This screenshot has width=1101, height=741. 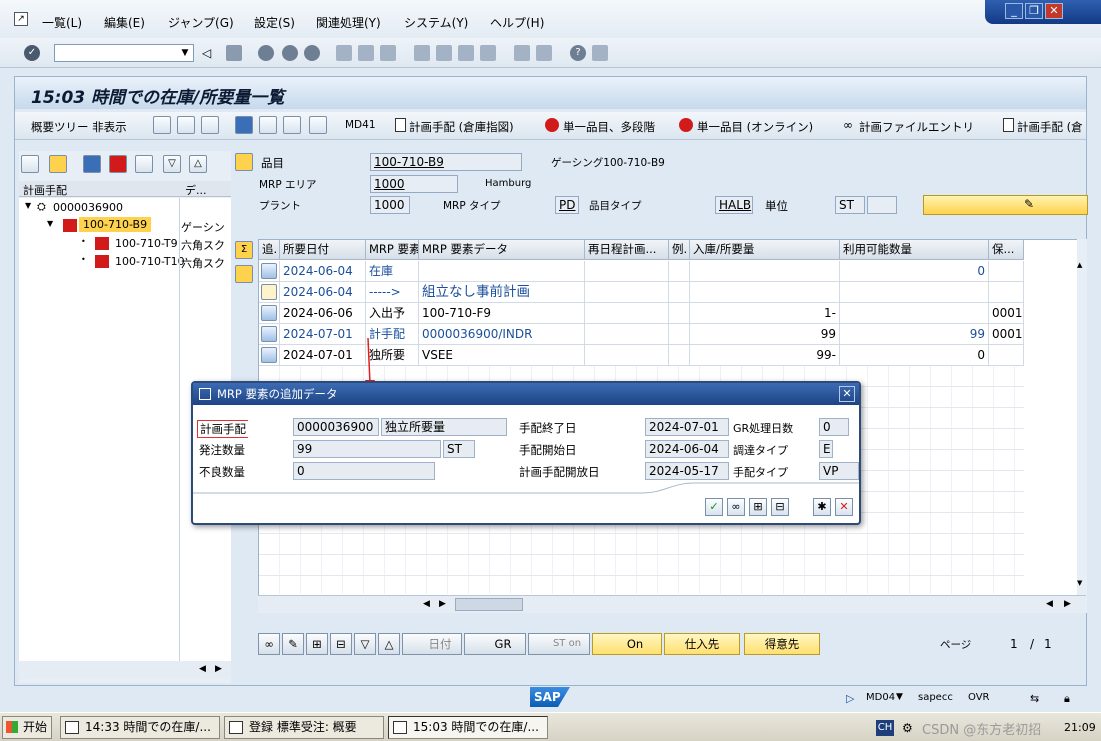 What do you see at coordinates (522, 53) in the screenshot?
I see `new-session-icon` at bounding box center [522, 53].